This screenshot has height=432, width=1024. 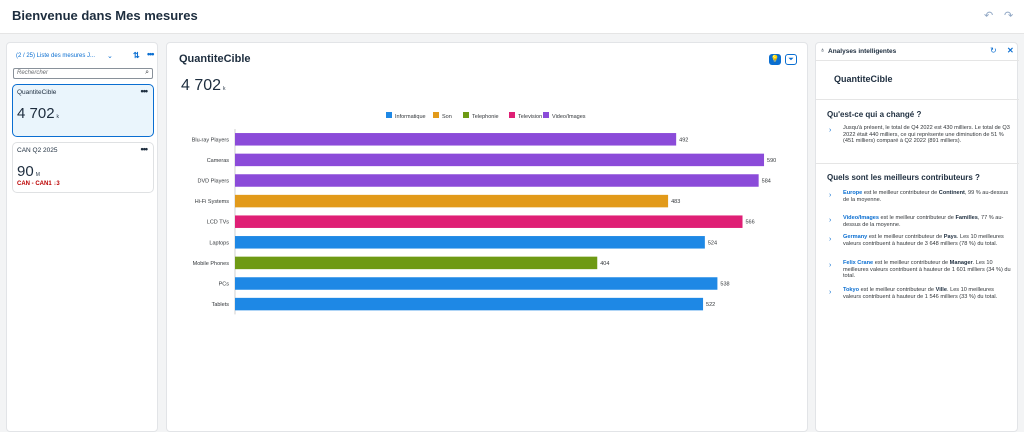 I want to click on data-label: 584, so click(x=766, y=182).